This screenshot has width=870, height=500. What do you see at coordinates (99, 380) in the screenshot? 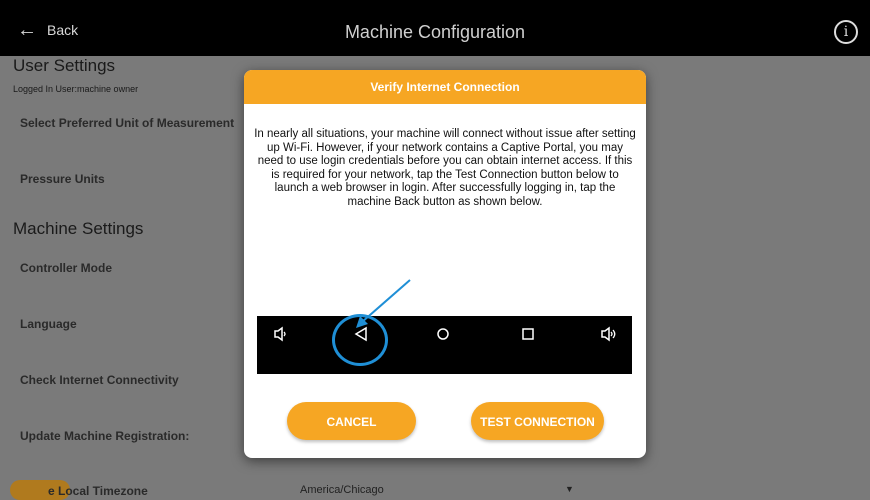
I see `check-internet-item: Check Internet Connectivity` at bounding box center [99, 380].